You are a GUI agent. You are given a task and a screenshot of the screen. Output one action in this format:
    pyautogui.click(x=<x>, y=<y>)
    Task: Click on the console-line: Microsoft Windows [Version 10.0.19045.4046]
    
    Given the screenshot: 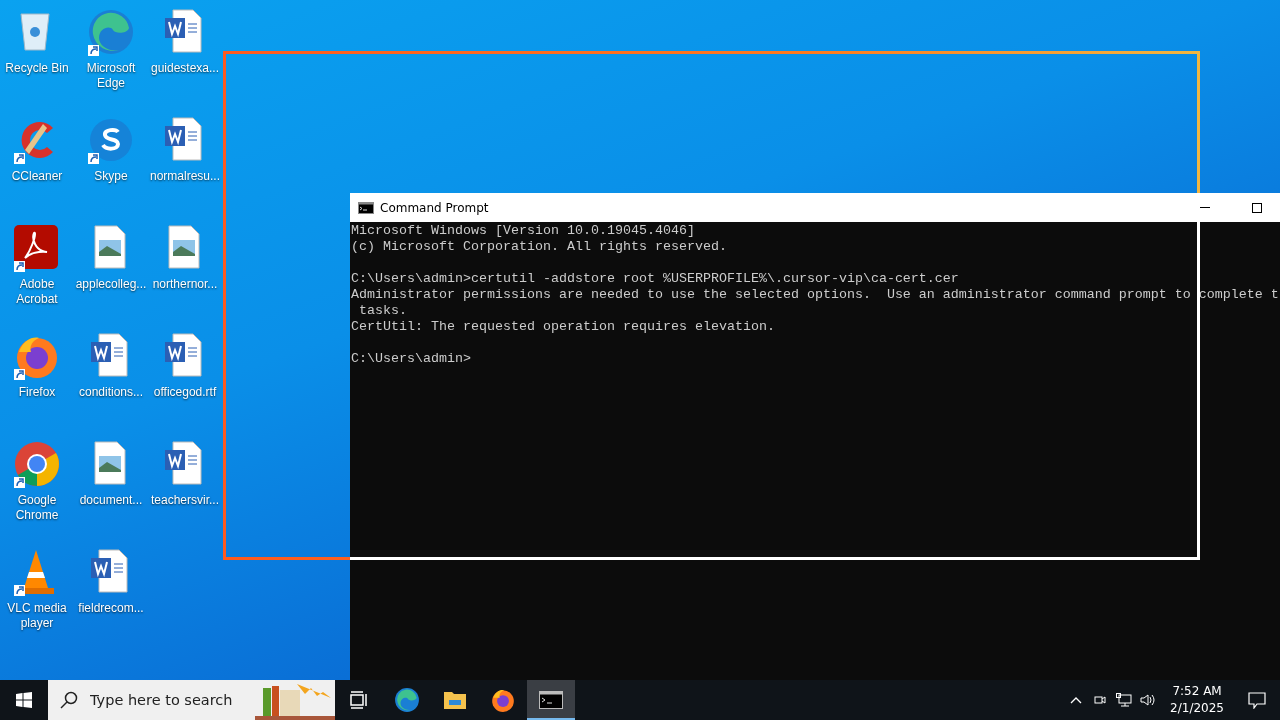 What is the action you would take?
    pyautogui.click(x=523, y=231)
    